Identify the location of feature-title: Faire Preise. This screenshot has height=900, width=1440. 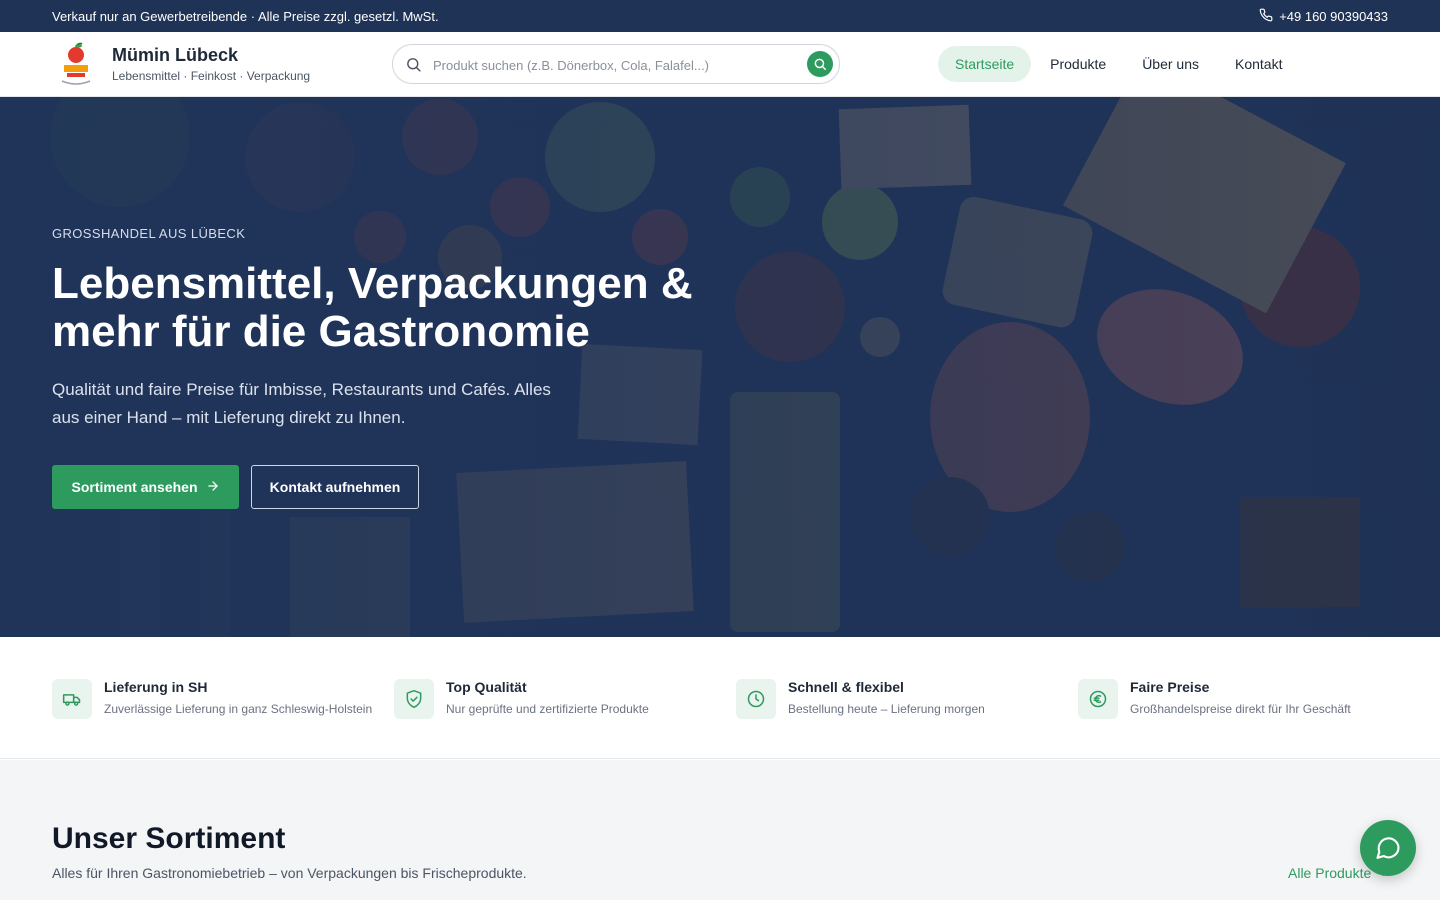
(1170, 687).